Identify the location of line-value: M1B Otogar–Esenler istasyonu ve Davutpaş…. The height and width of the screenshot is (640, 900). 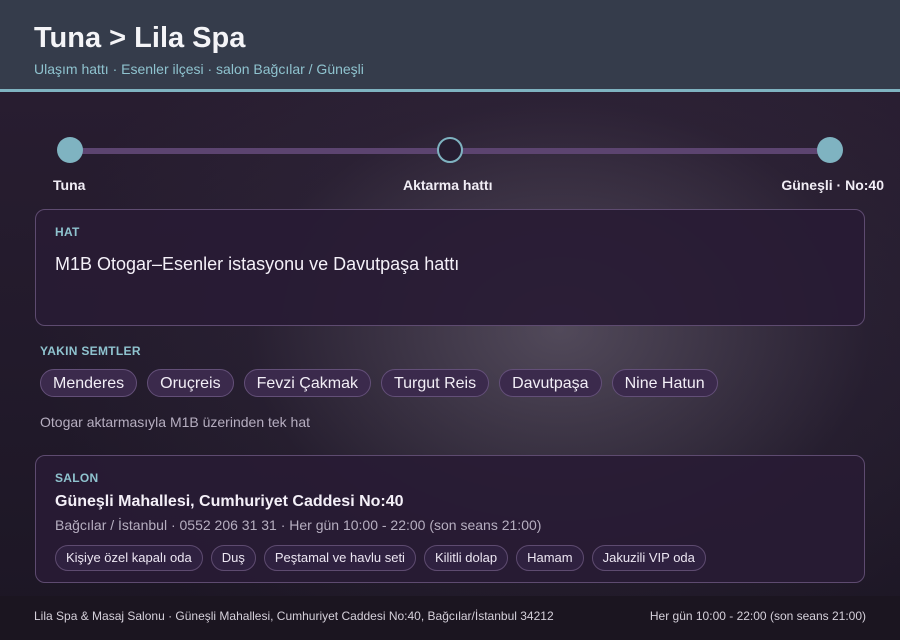
(257, 264).